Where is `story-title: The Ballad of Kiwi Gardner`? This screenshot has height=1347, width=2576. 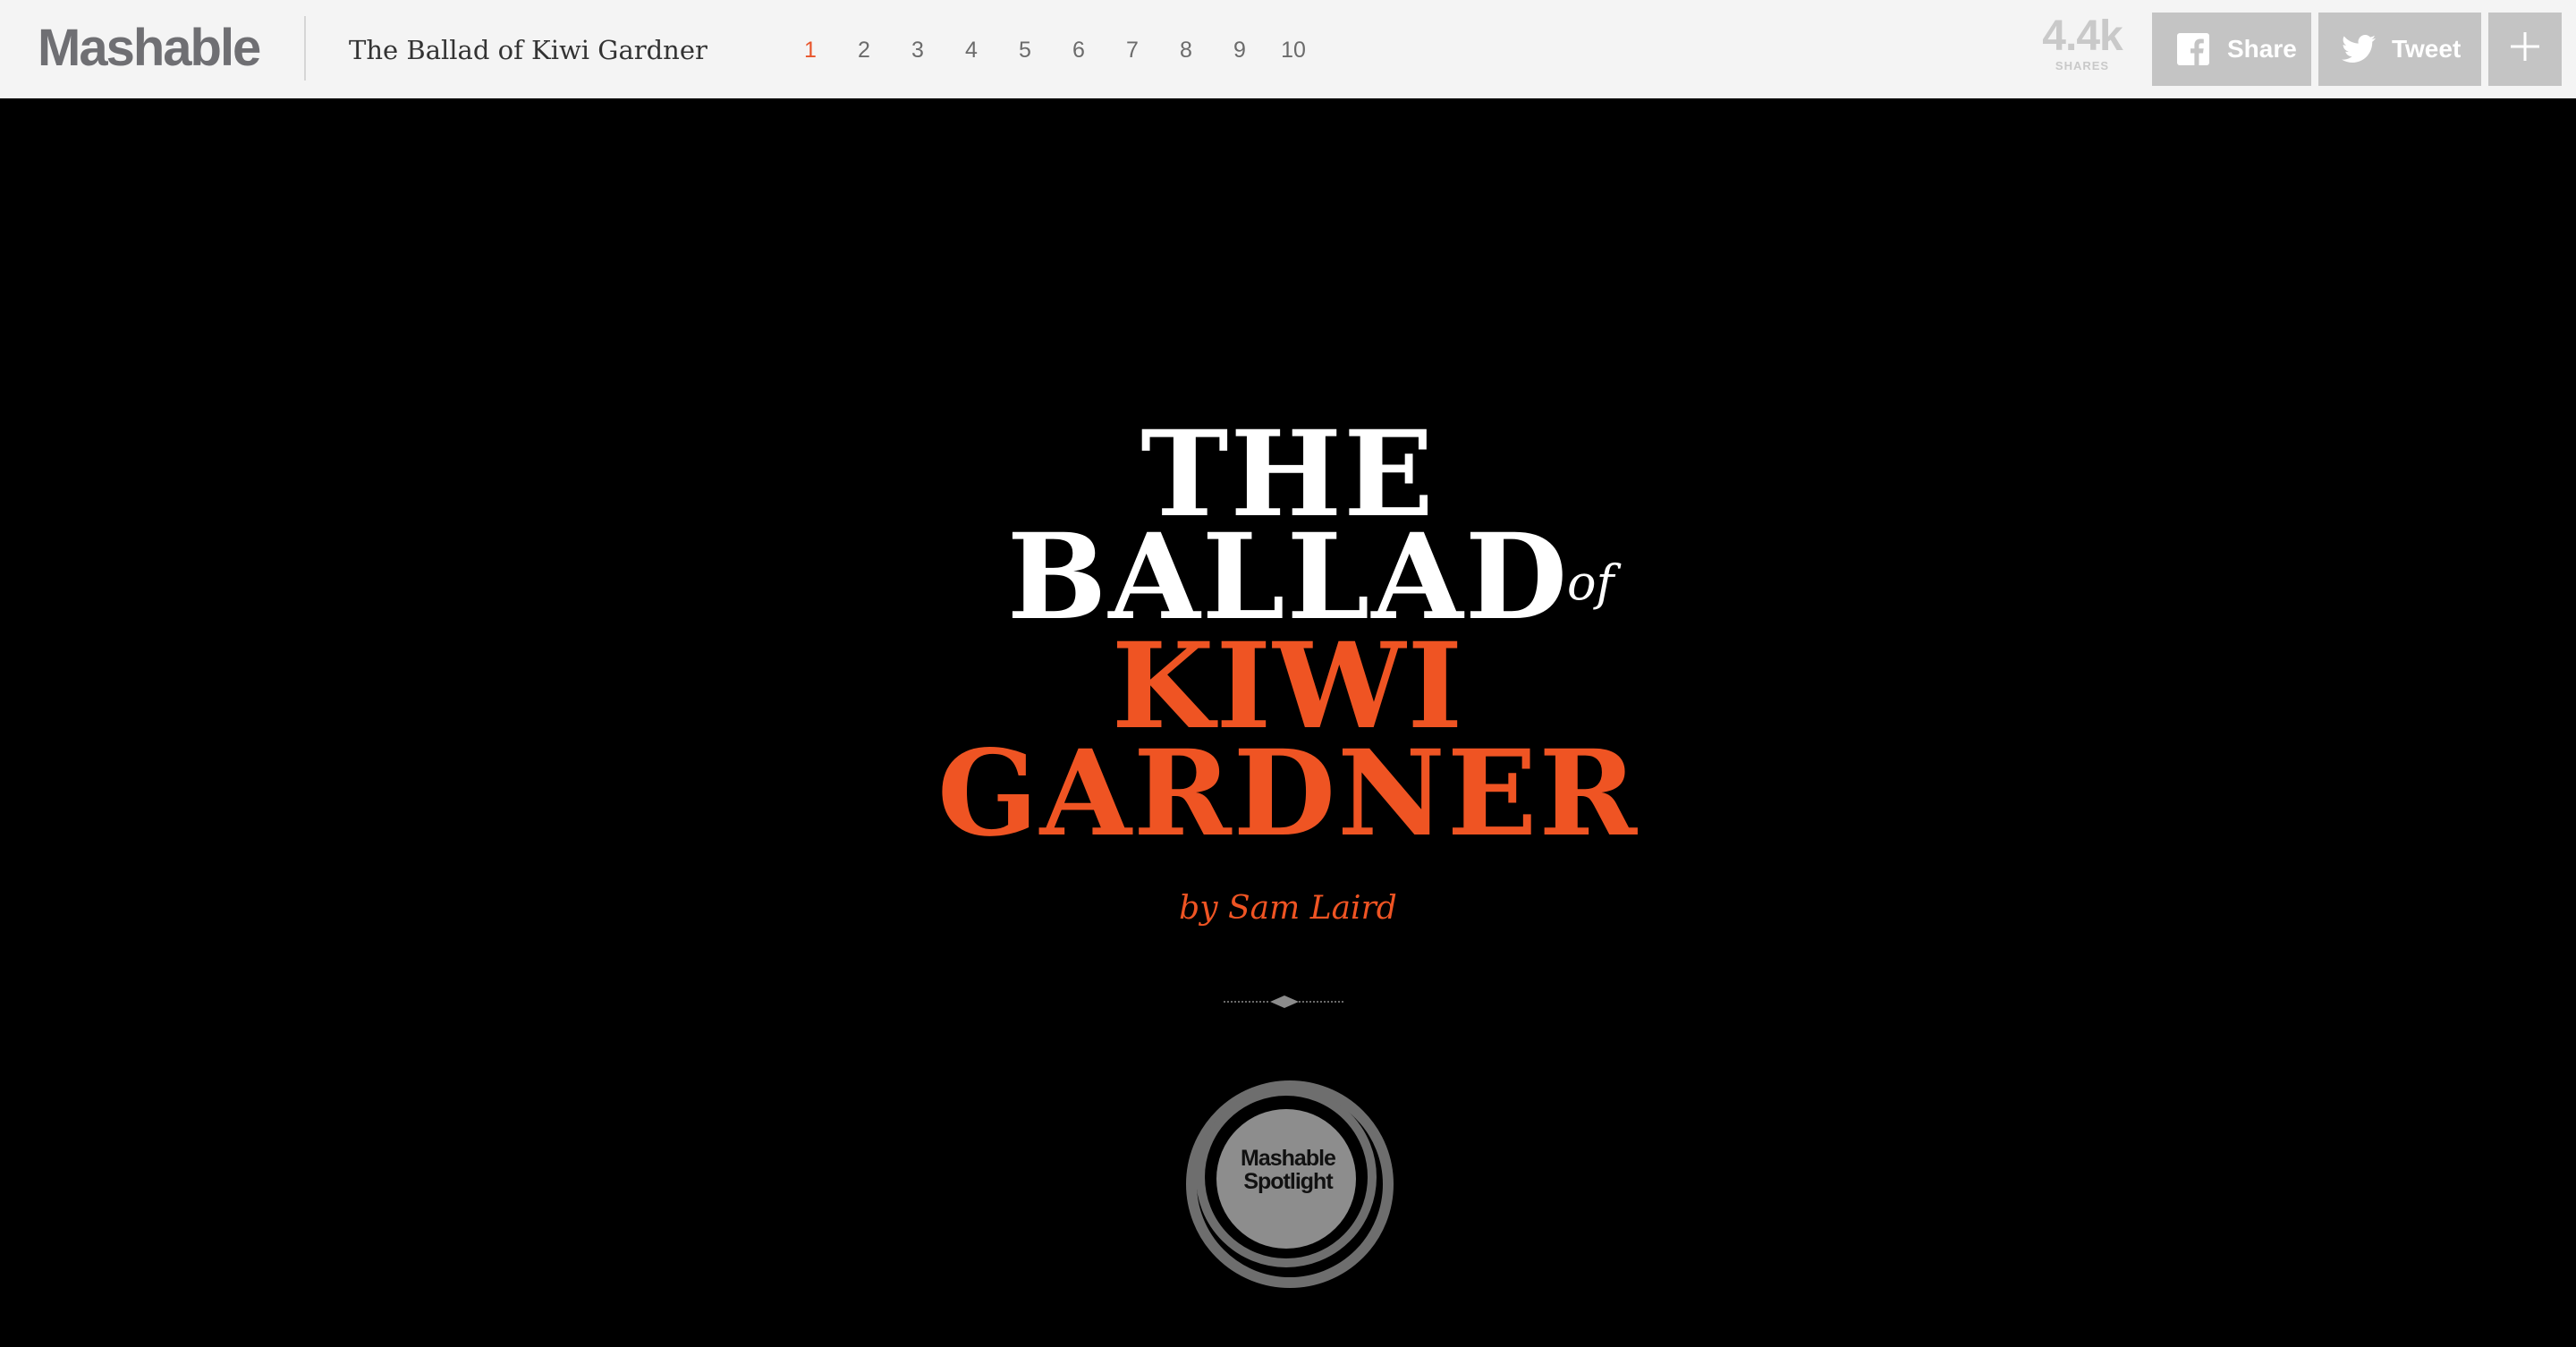
story-title: The Ballad of Kiwi Gardner is located at coordinates (528, 50).